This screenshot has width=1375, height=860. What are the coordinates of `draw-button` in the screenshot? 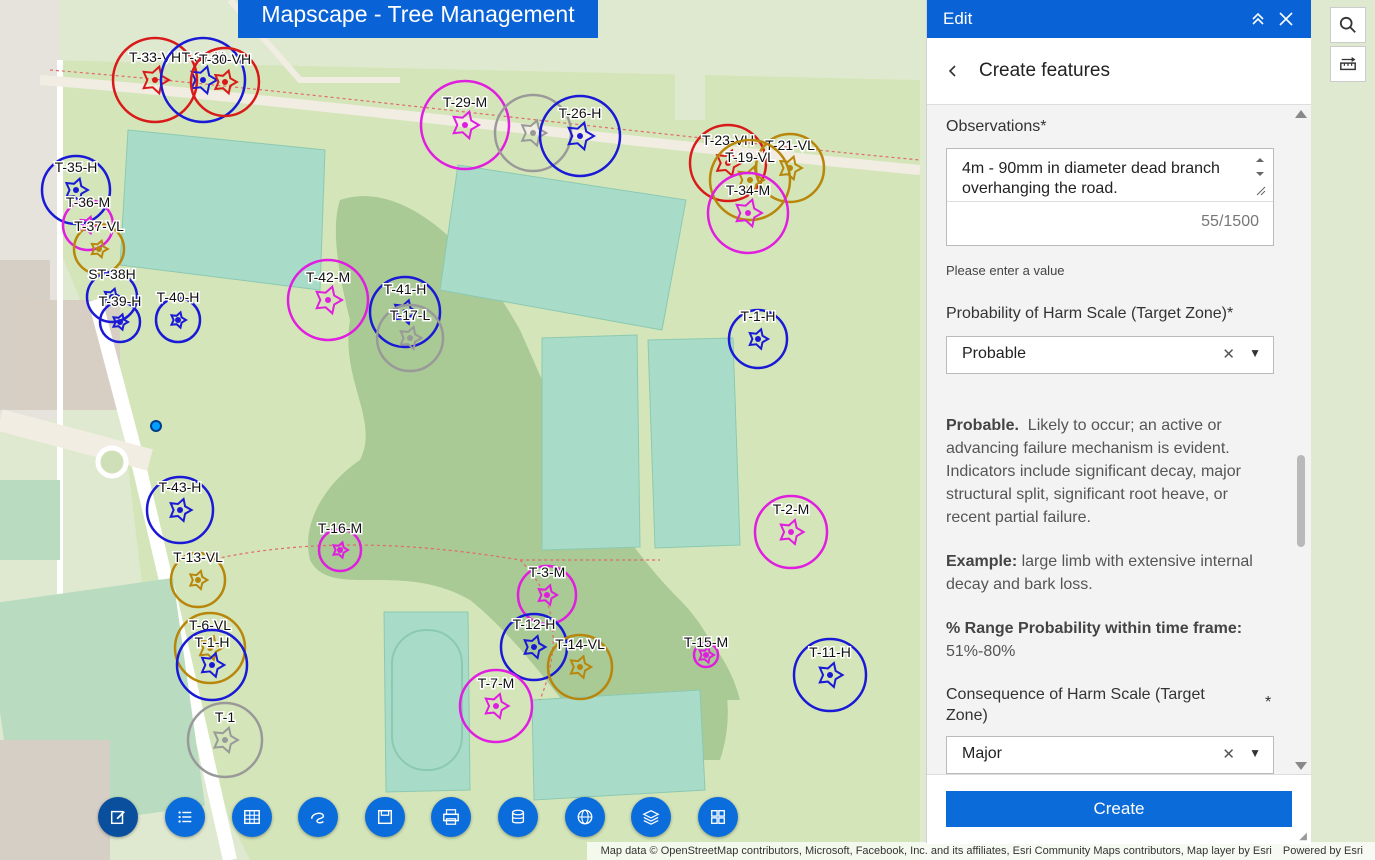 It's located at (318, 817).